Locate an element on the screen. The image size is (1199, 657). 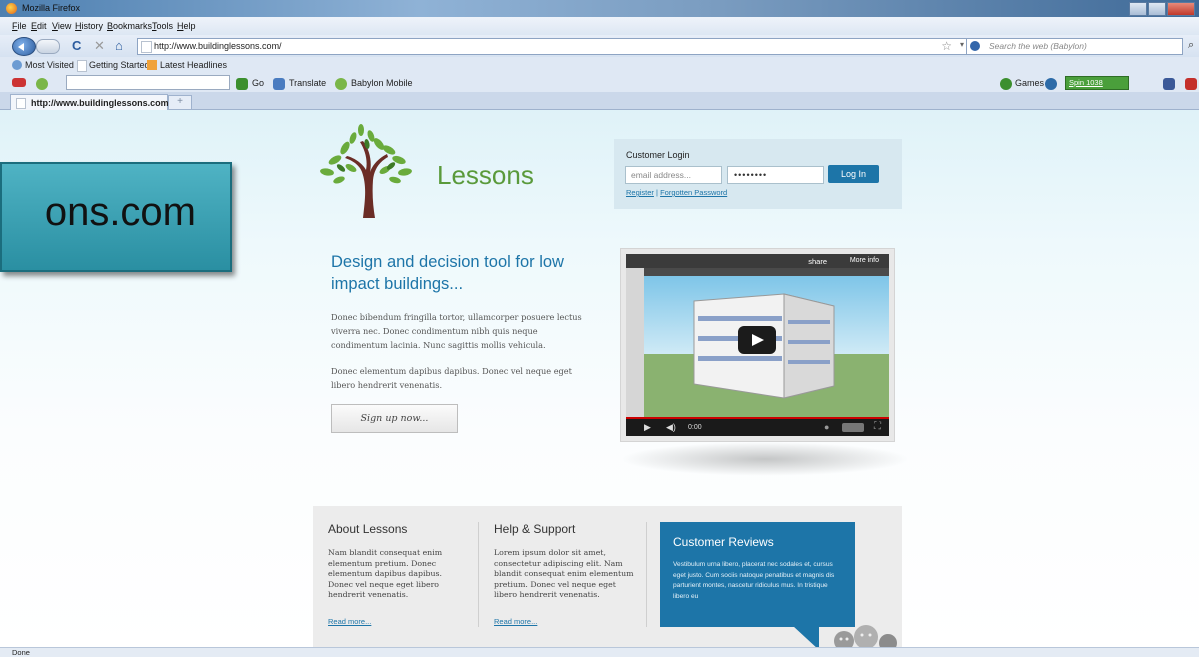
video-controls: ▶ ◀) 0:00 ● ⛶ is located at coordinates (757, 427).